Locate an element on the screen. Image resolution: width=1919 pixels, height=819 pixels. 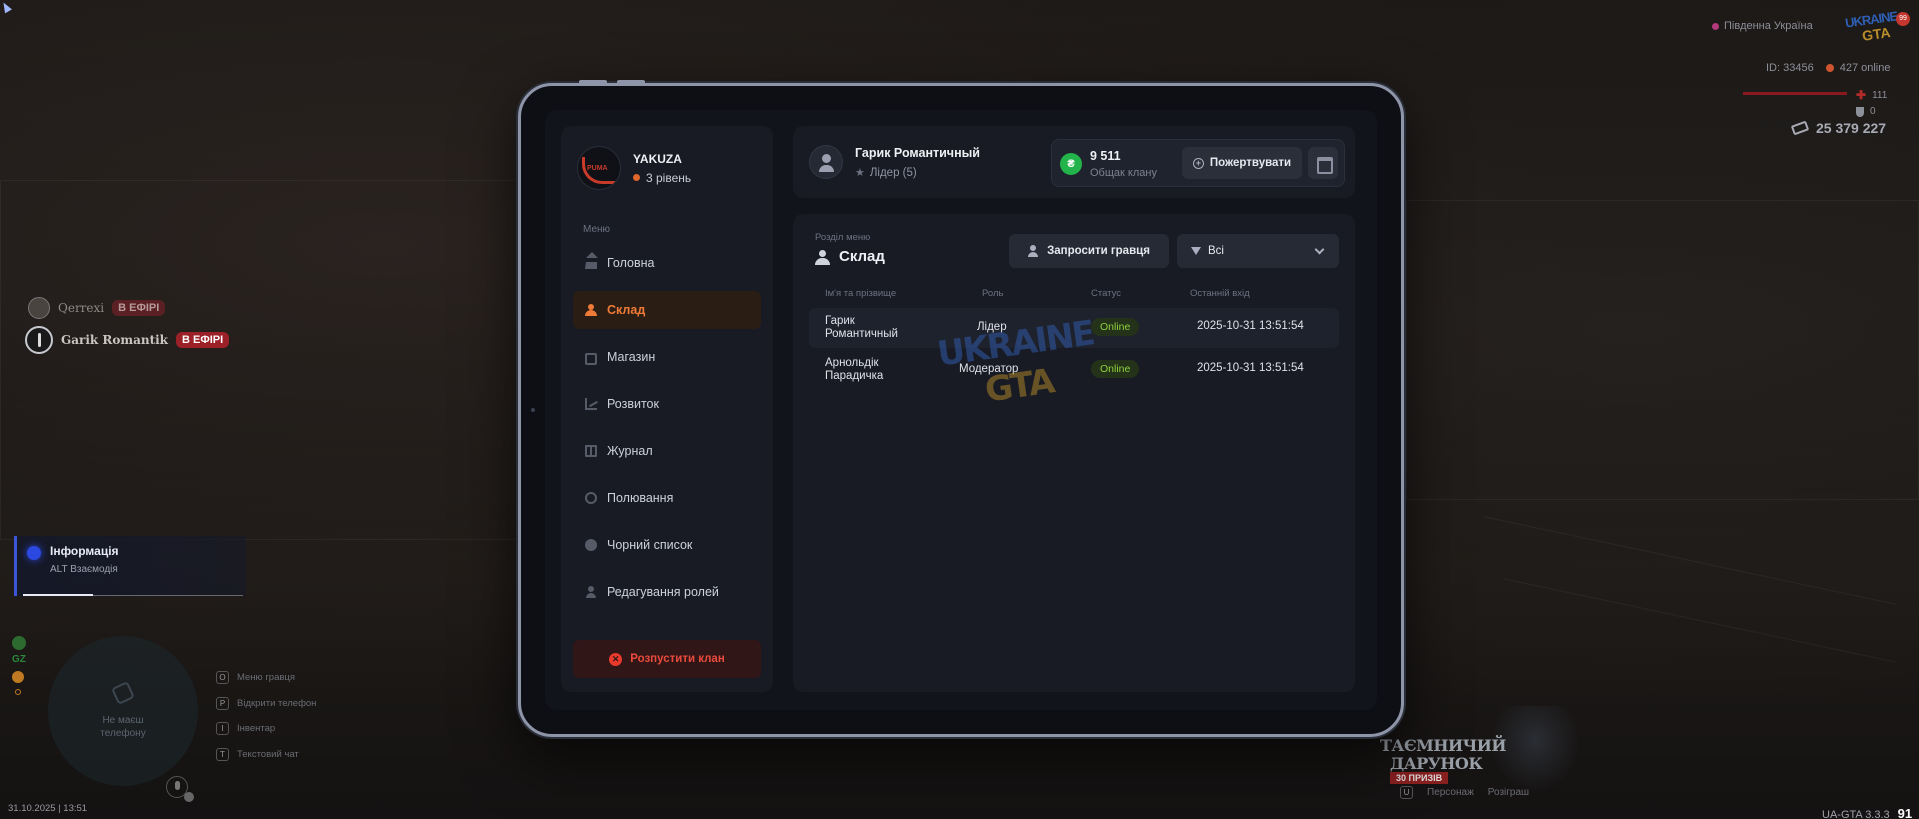
promo-tag: 30 ПРИЗІВ is located at coordinates (1419, 778).